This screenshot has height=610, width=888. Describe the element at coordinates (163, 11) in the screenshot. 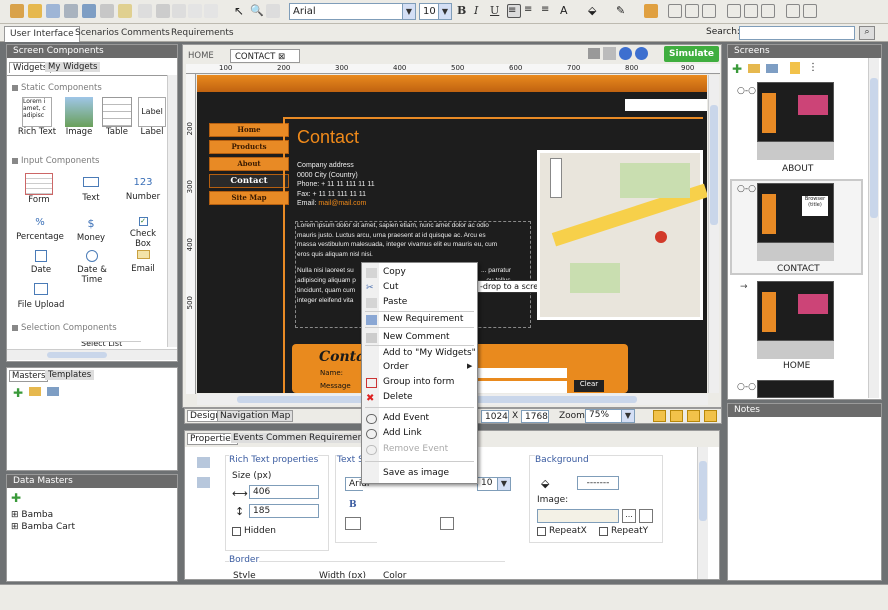

I see `cut-icon` at that location.